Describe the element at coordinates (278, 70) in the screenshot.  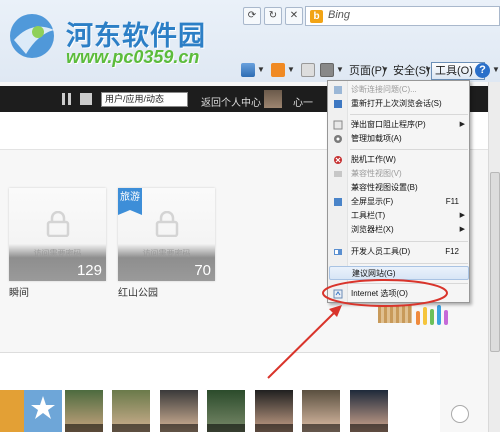
I see `rss-feed-icon` at that location.